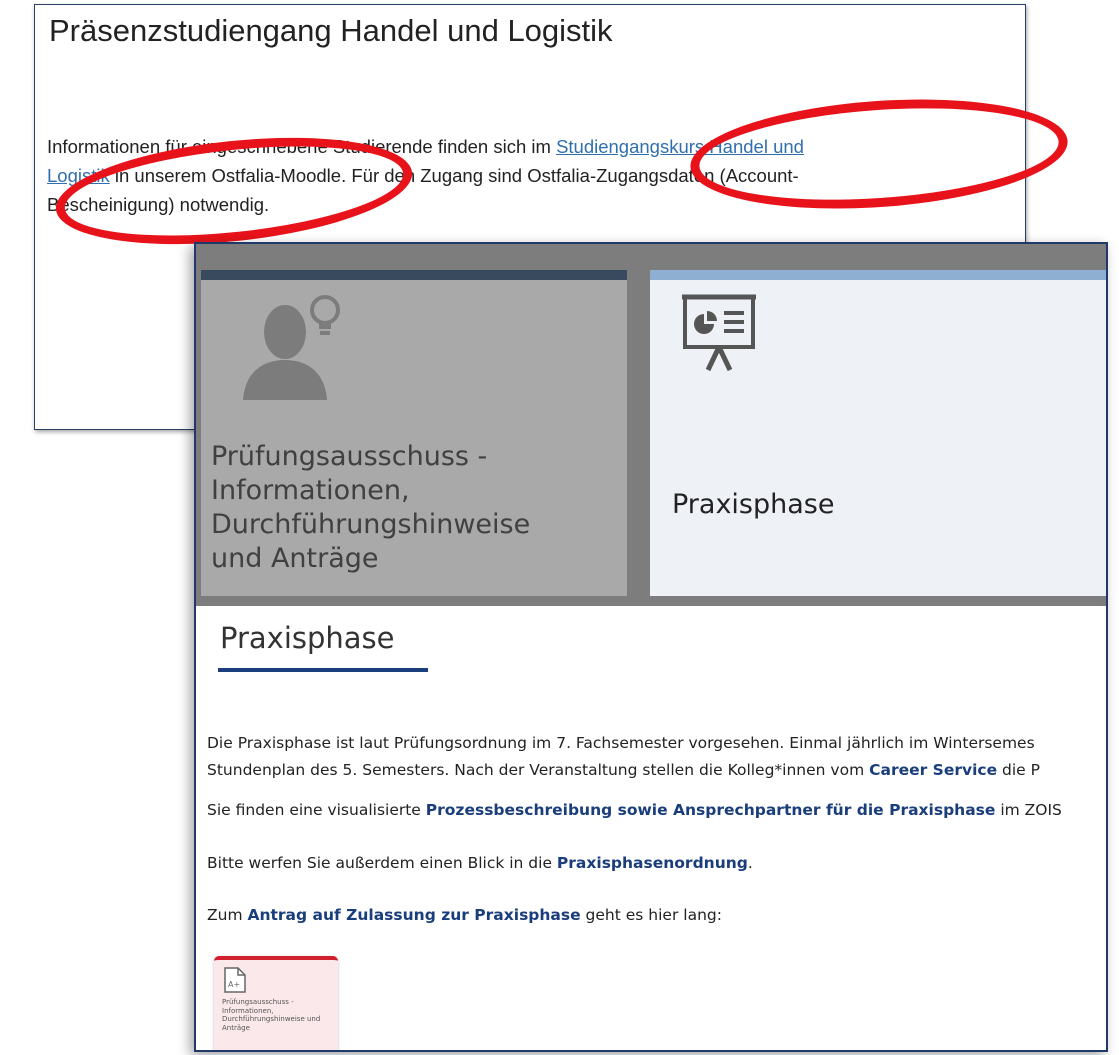 The width and height of the screenshot is (1119, 1055). Describe the element at coordinates (933, 770) in the screenshot. I see `career-service-link: Career Service` at that location.